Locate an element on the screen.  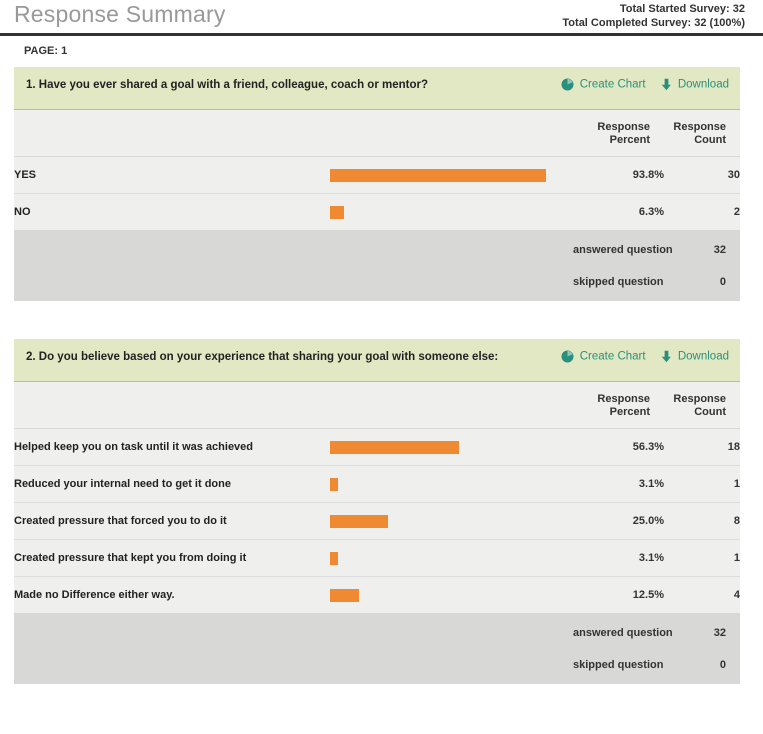
response-count-value: 30 is located at coordinates (702, 175).